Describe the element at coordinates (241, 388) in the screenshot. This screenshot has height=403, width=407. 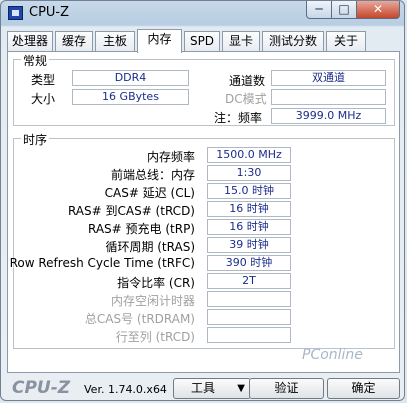
I see `dropdown-arrow-icon: ▼` at that location.